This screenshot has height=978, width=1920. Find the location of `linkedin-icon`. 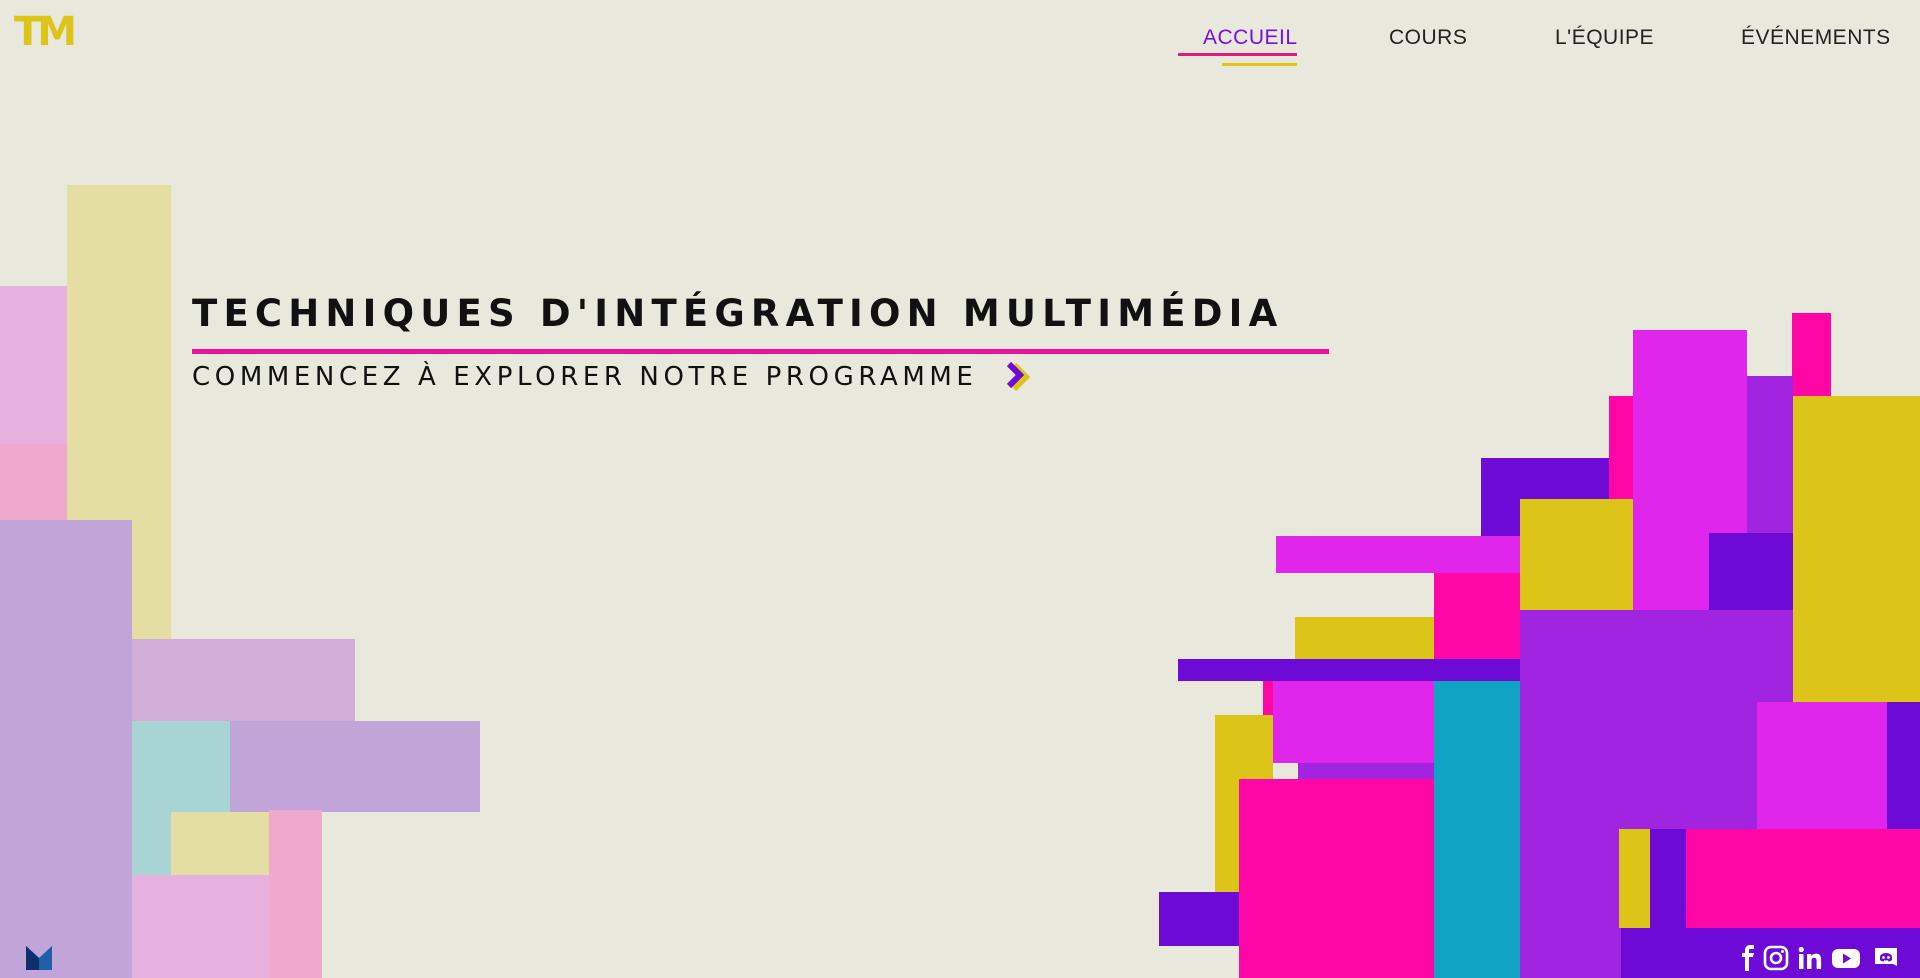

linkedin-icon is located at coordinates (1810, 958).